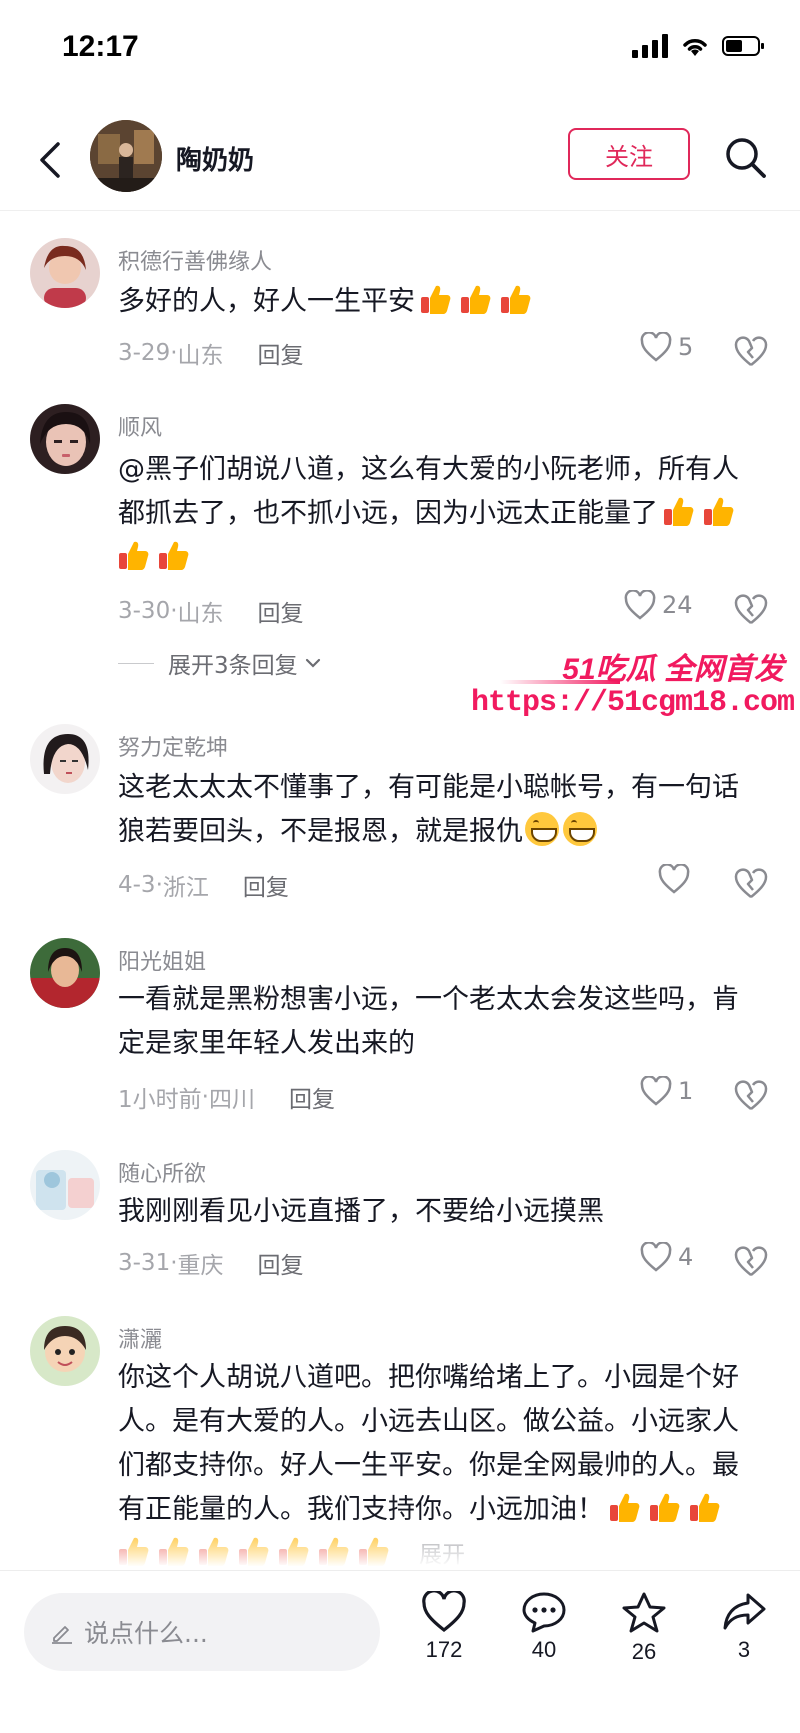 This screenshot has width=800, height=1733. Describe the element at coordinates (544, 1612) in the screenshot. I see `comment-icon` at that location.